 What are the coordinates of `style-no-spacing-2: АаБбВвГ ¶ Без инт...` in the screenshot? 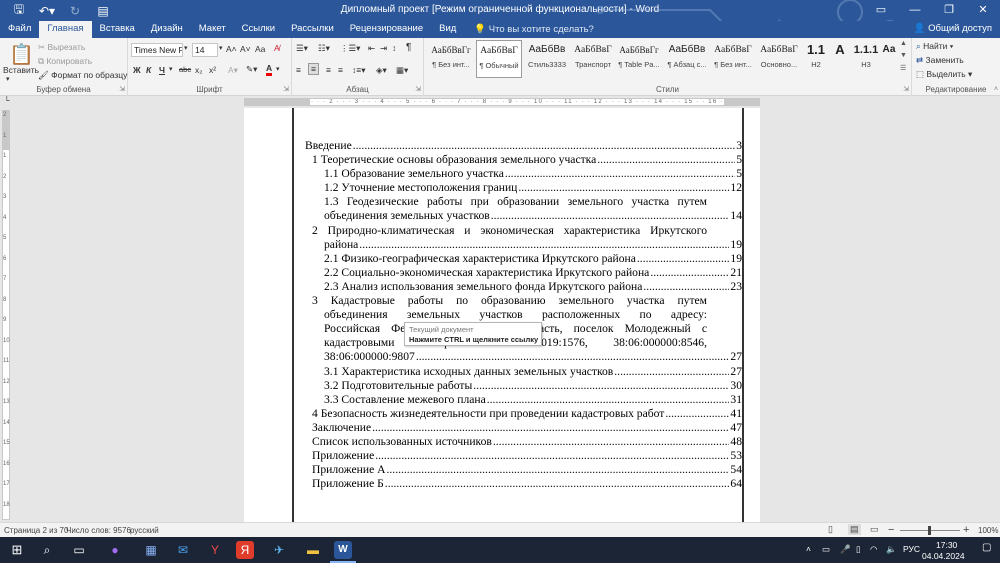 It's located at (733, 59).